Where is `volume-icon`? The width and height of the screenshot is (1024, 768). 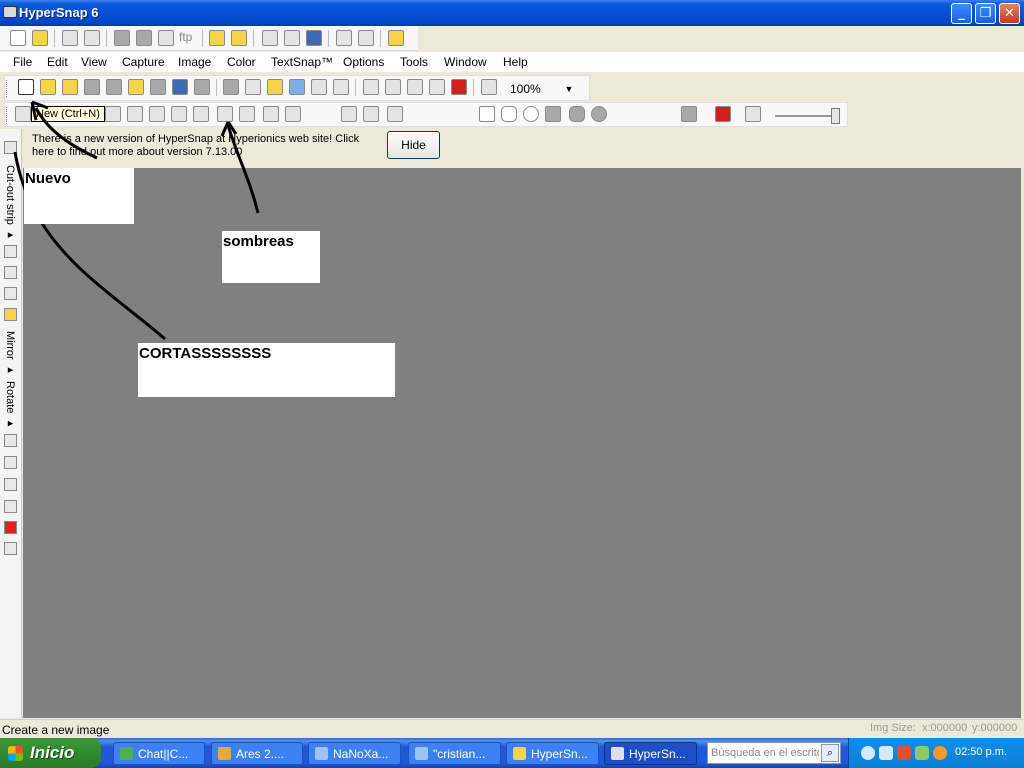
volume-icon is located at coordinates (904, 753).